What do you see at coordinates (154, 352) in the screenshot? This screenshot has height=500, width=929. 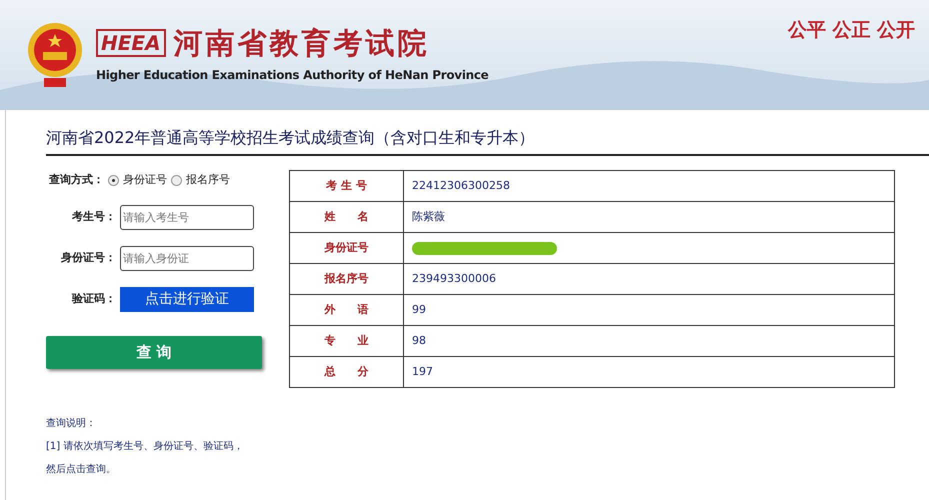 I see `query-button: 查 询` at bounding box center [154, 352].